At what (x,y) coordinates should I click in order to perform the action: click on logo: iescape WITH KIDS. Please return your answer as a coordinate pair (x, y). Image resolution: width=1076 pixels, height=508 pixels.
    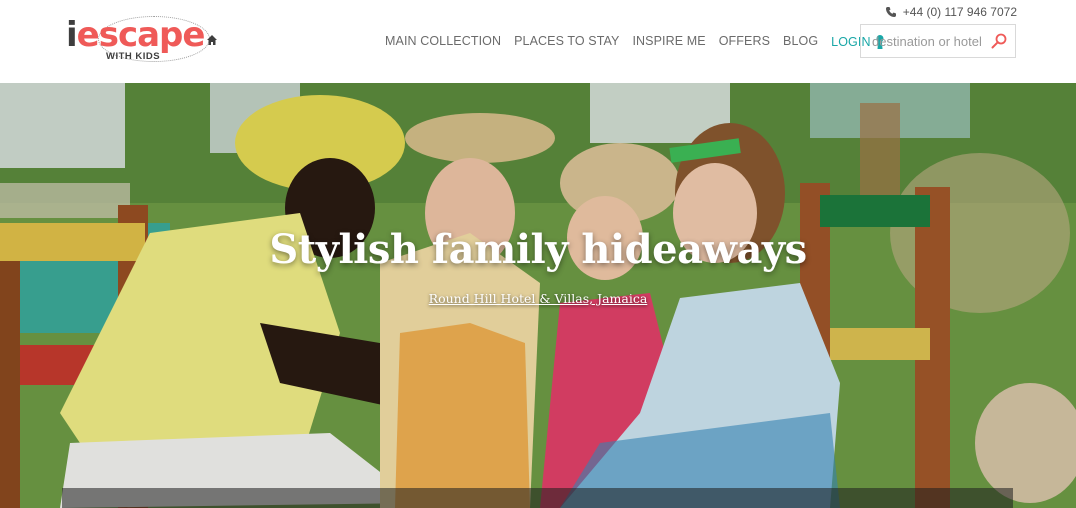
    Looking at the image, I should click on (140, 41).